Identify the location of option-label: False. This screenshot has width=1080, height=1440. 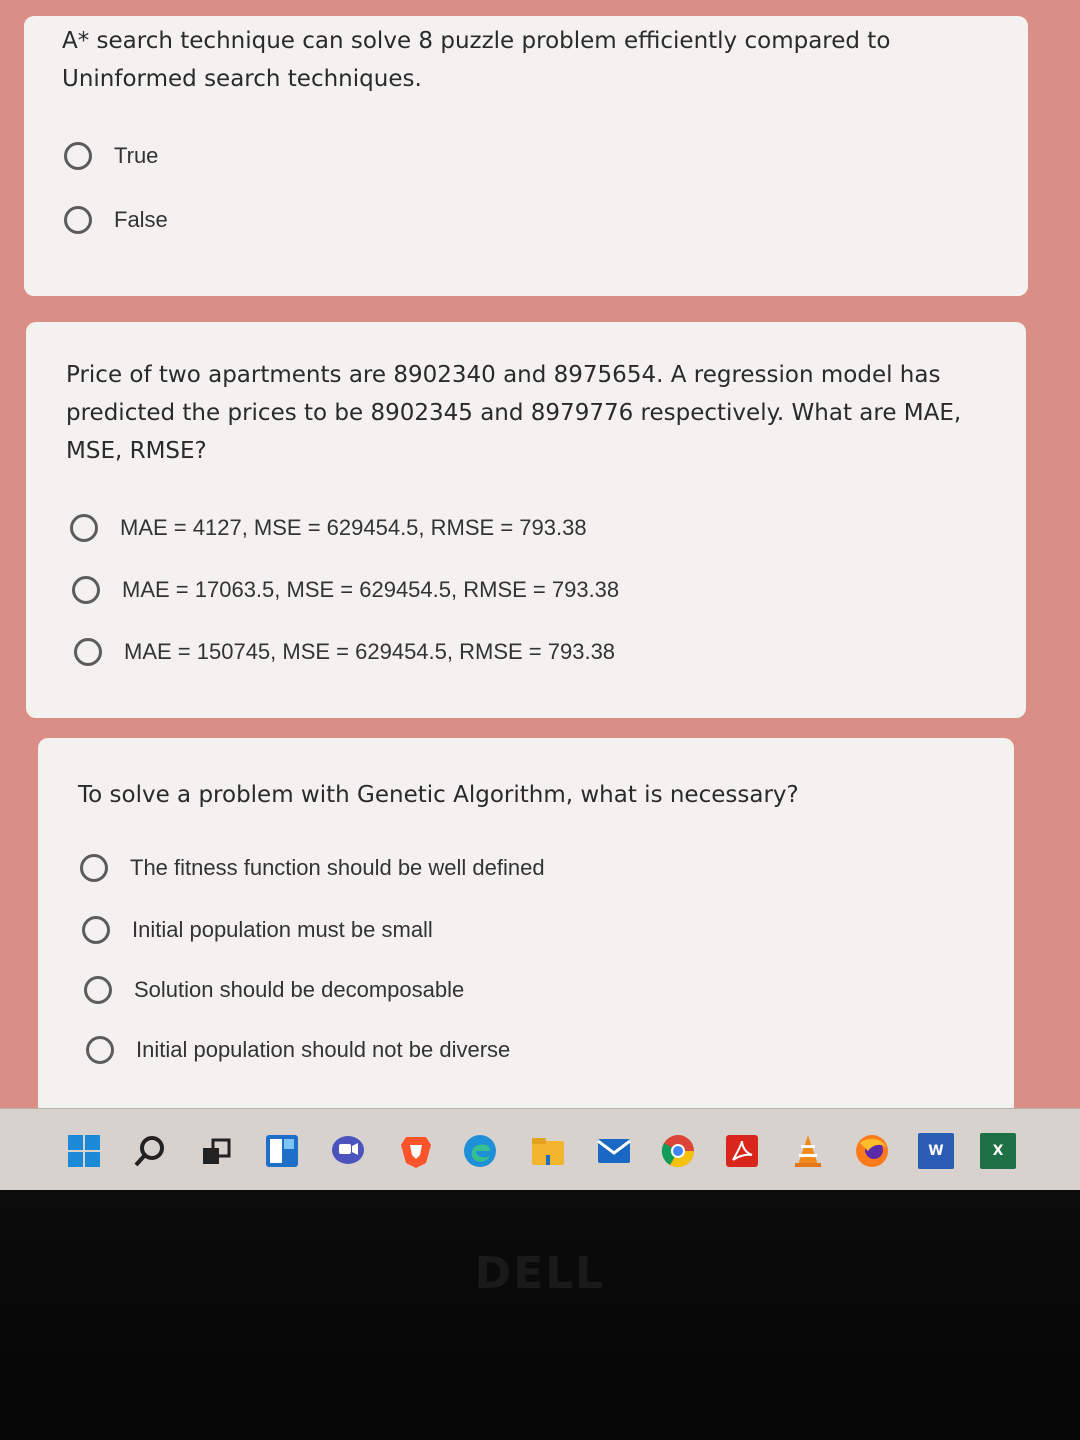
(141, 219).